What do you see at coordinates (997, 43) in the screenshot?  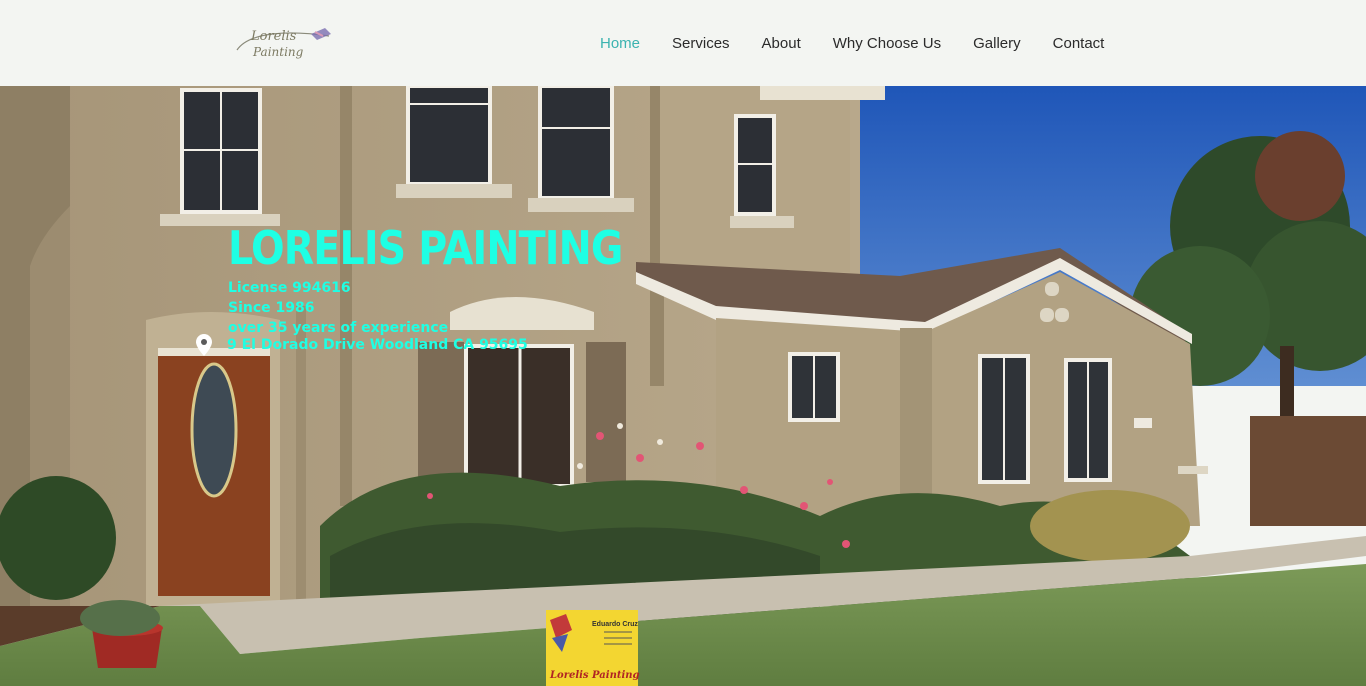 I see `nav-gallery: Gallery` at bounding box center [997, 43].